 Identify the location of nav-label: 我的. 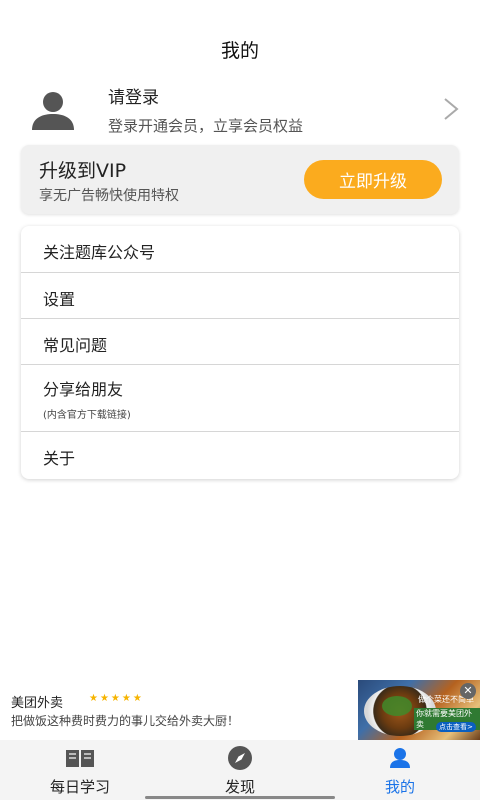
(399, 787).